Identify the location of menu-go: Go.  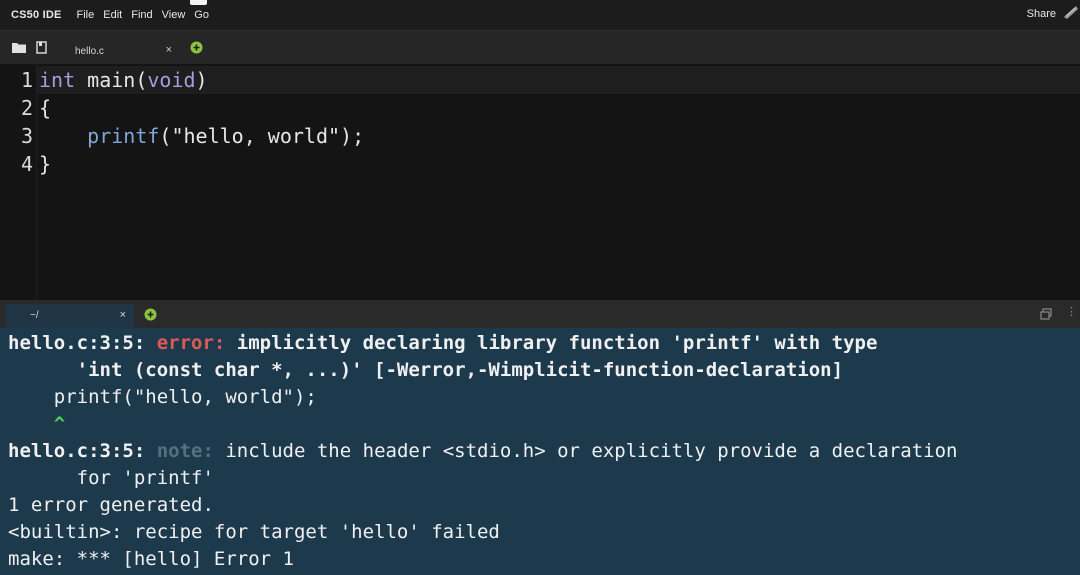
(199, 10).